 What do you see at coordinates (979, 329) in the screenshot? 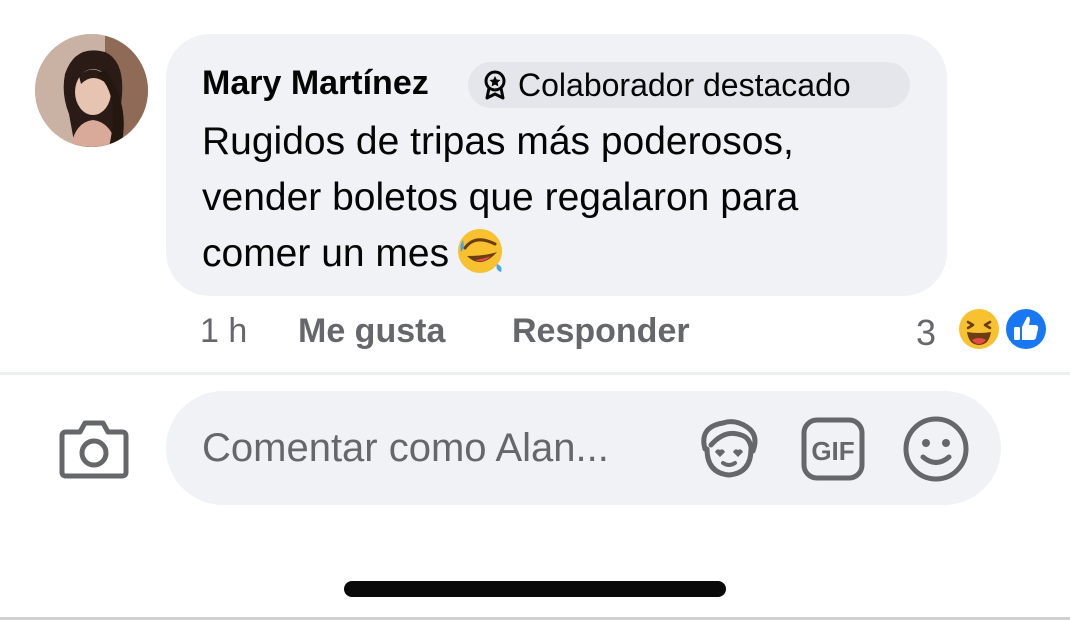
I see `haha-reaction-icon` at bounding box center [979, 329].